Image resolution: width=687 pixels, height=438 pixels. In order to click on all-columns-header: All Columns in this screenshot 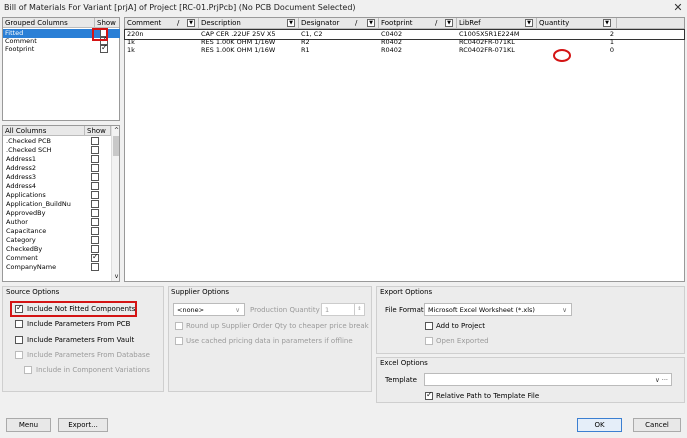, I will do `click(44, 131)`.